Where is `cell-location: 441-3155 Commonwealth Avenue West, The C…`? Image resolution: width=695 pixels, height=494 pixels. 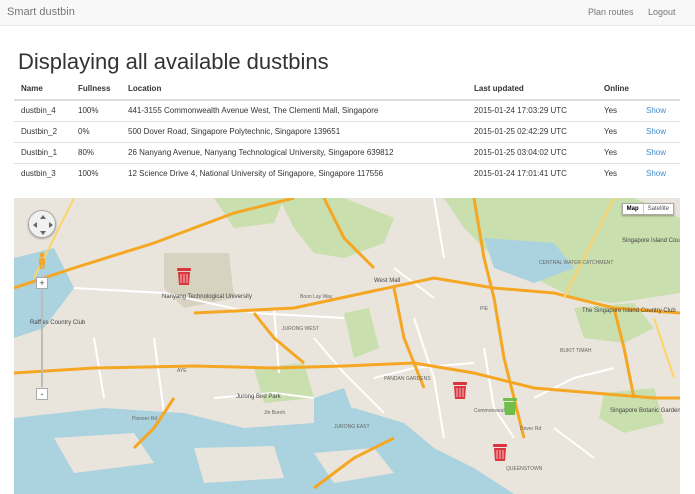
cell-location: 441-3155 Commonwealth Avenue West, The C… is located at coordinates (253, 111).